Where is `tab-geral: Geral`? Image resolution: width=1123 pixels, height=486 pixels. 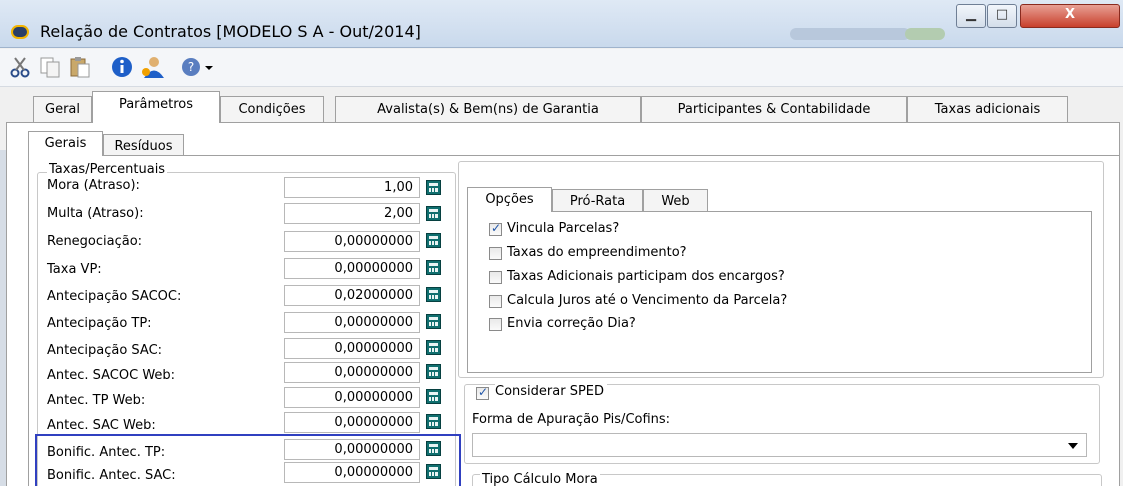 tab-geral: Geral is located at coordinates (62, 109).